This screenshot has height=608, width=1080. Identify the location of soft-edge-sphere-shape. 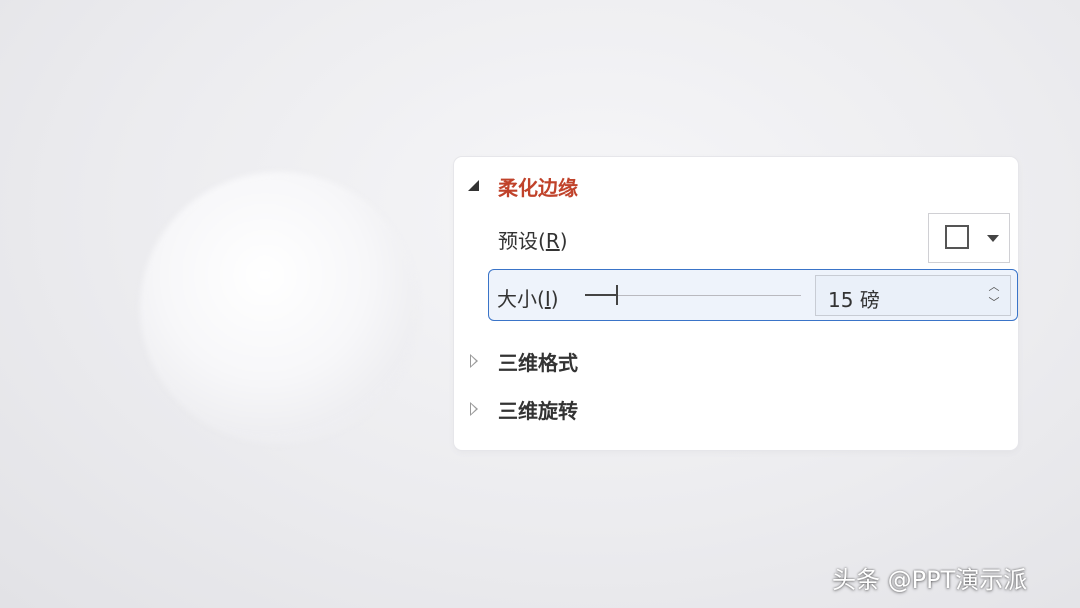
(279, 308).